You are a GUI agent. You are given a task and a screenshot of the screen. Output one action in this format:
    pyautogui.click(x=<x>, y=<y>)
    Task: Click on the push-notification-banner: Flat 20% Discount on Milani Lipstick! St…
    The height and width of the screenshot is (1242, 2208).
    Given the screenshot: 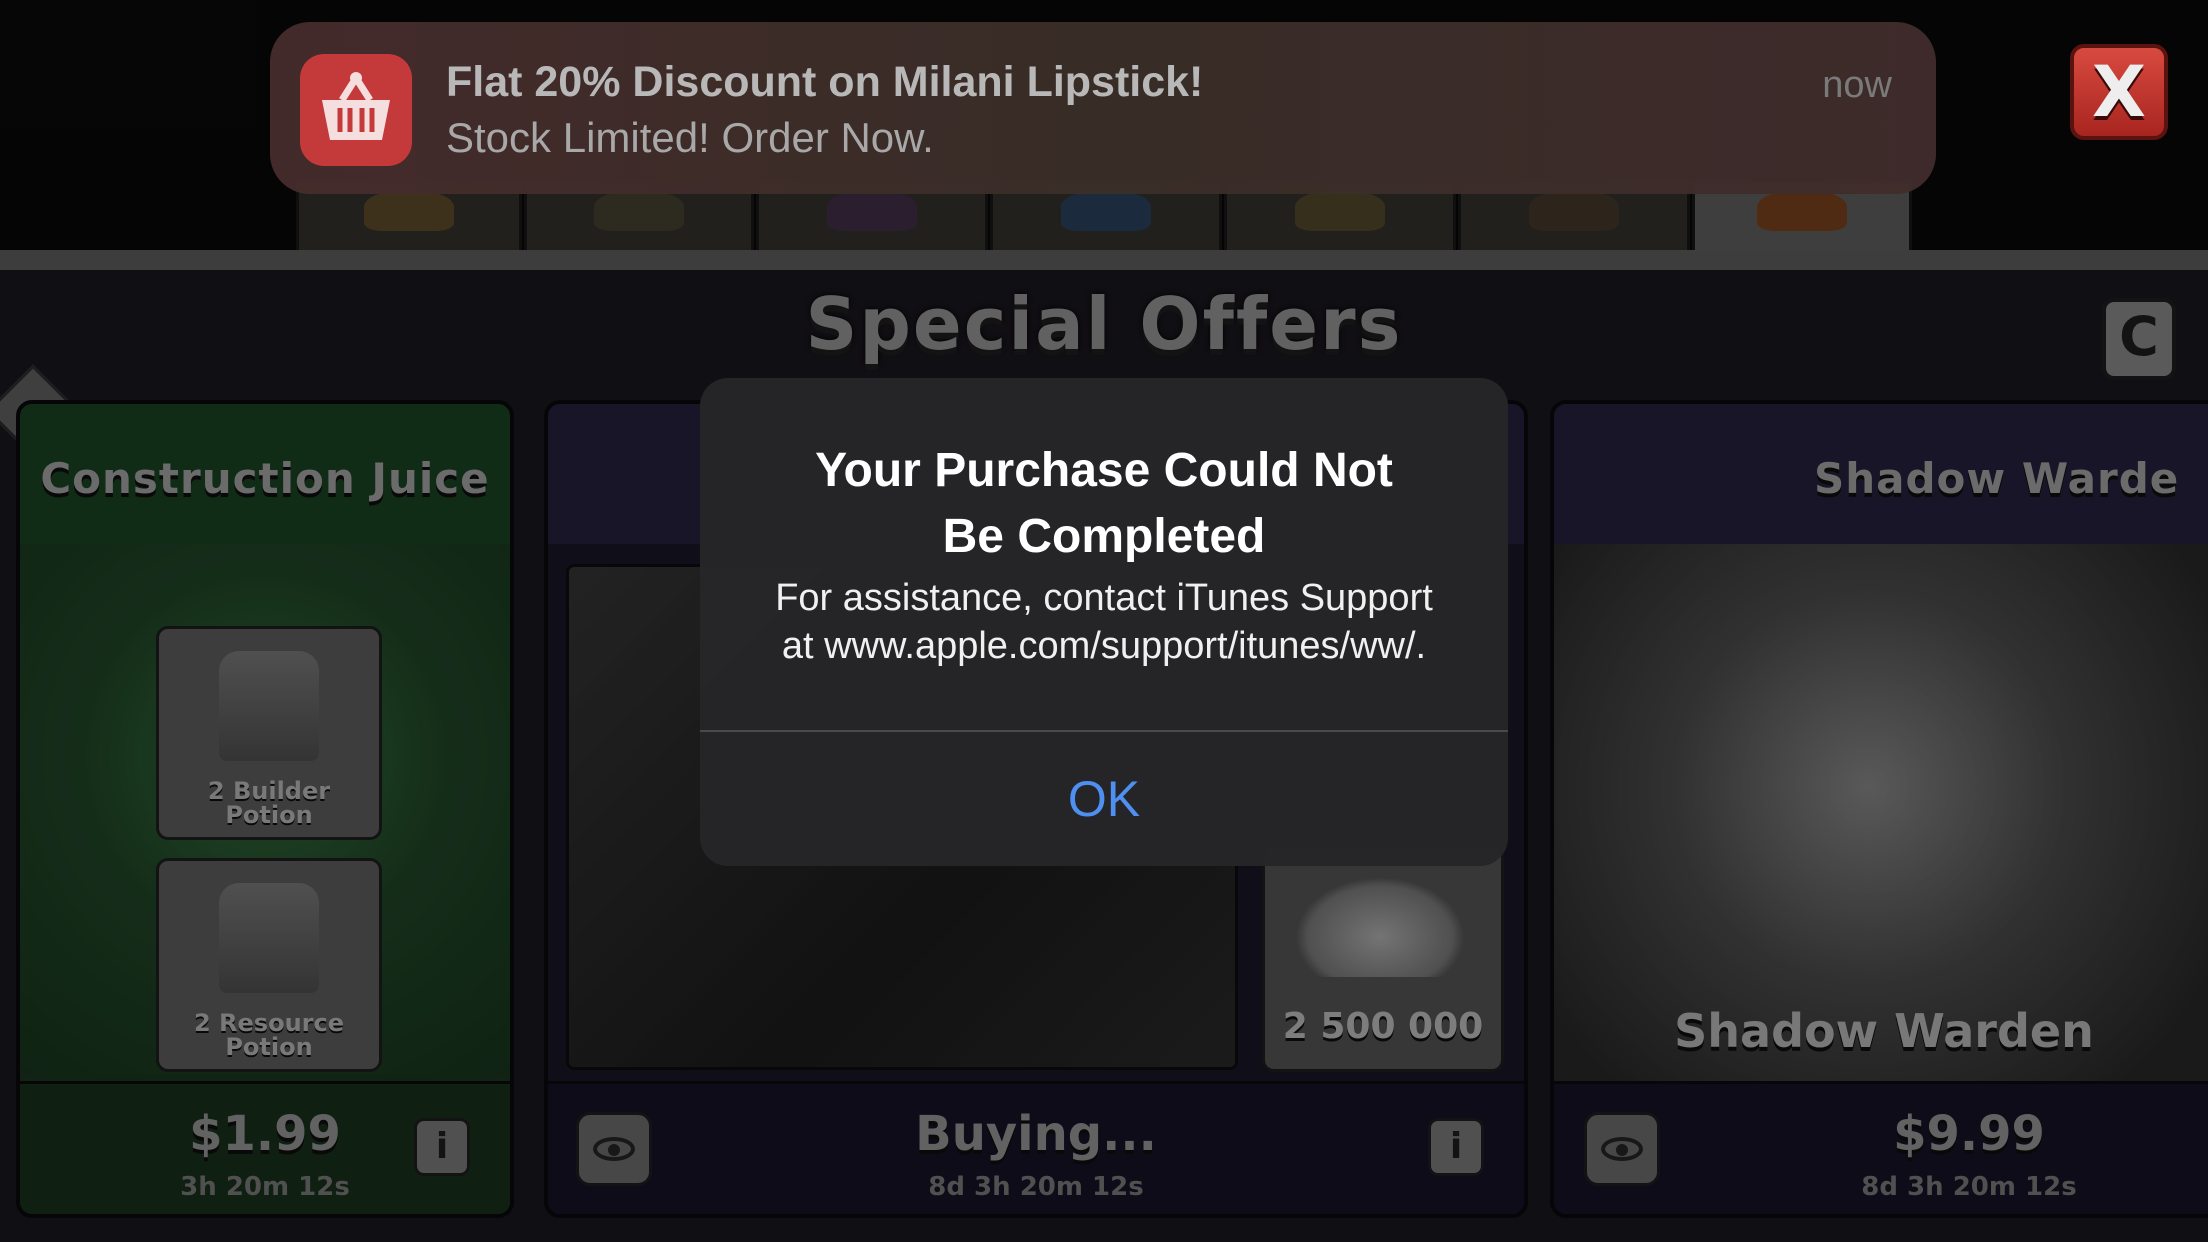 What is the action you would take?
    pyautogui.click(x=1103, y=108)
    